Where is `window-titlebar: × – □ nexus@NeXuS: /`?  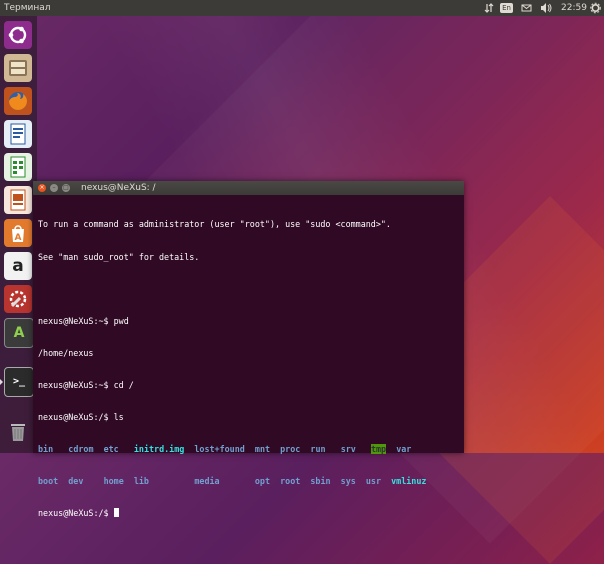 window-titlebar: × – □ nexus@NeXuS: / is located at coordinates (248, 188).